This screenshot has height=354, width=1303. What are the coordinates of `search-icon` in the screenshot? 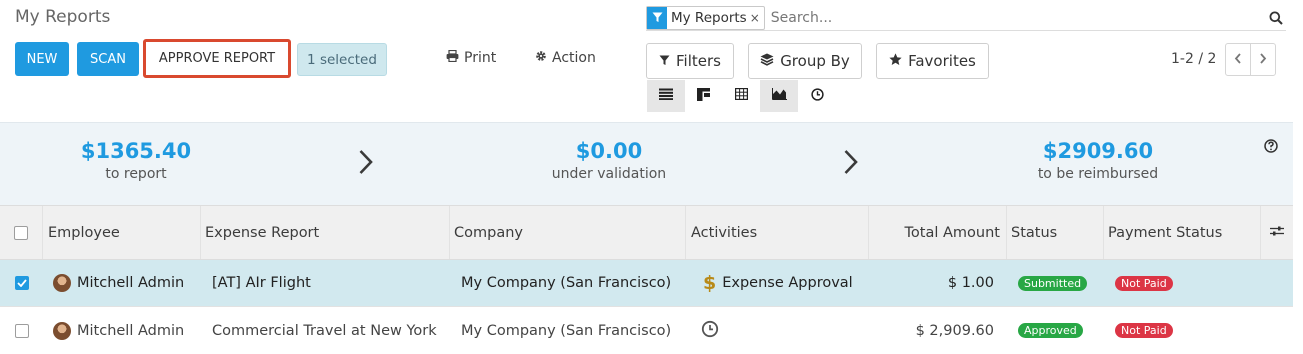 It's located at (1276, 18).